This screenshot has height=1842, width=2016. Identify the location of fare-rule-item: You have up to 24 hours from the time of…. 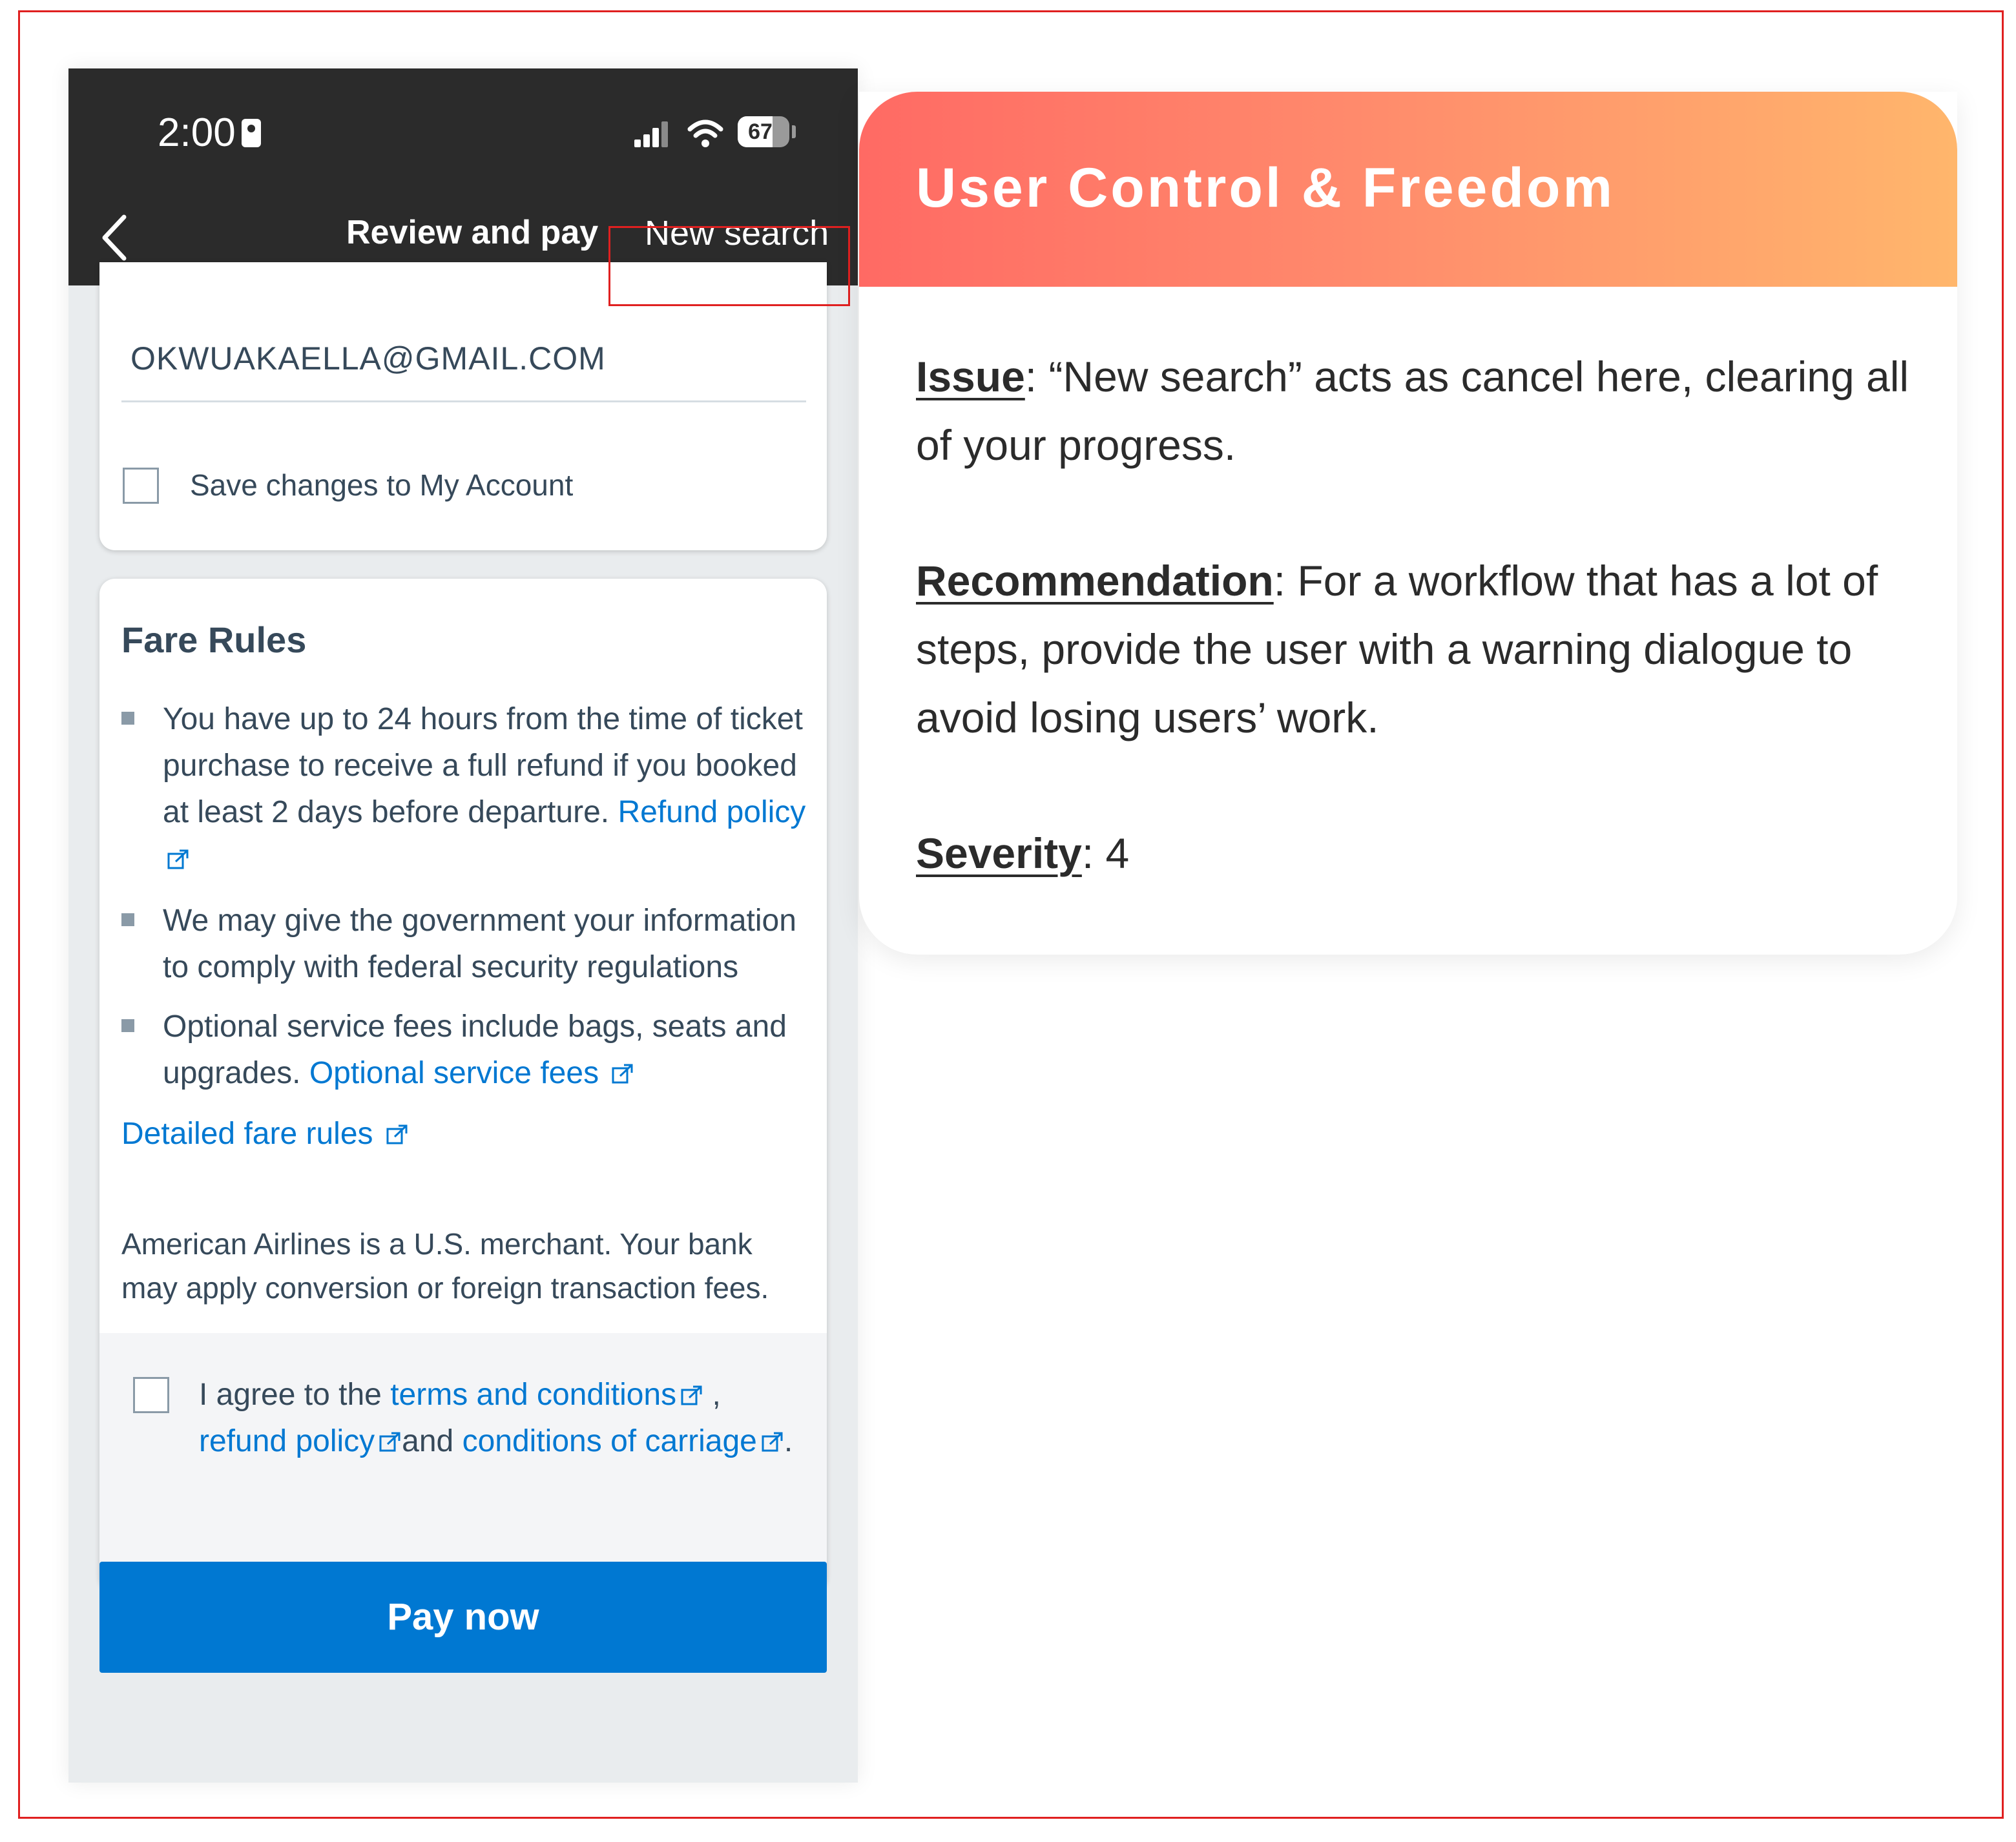
(463, 789).